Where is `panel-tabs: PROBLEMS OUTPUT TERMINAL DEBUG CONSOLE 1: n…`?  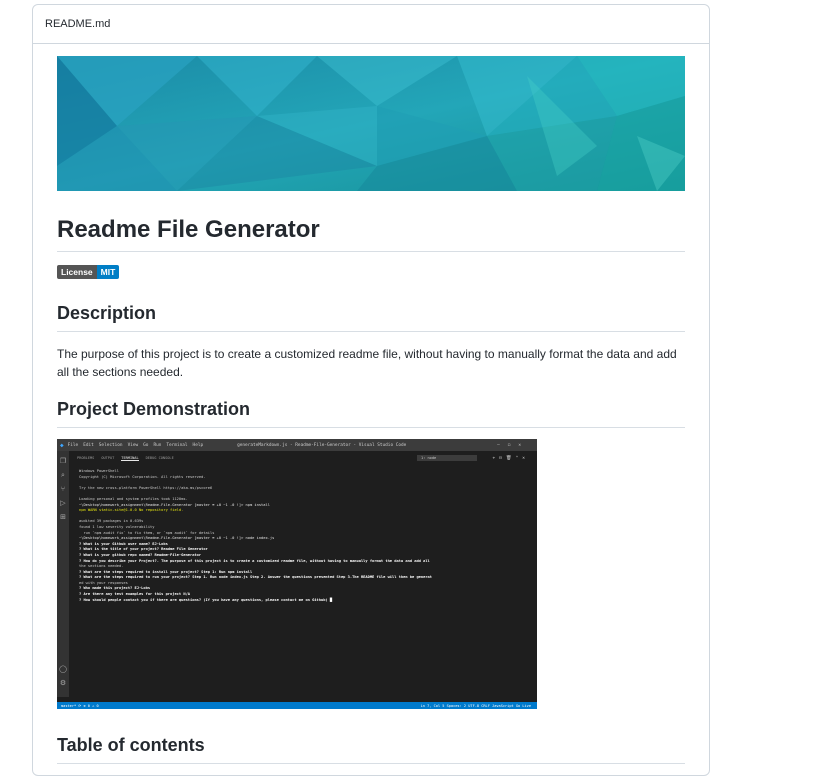
panel-tabs: PROBLEMS OUTPUT TERMINAL DEBUG CONSOLE 1: n… is located at coordinates (307, 458).